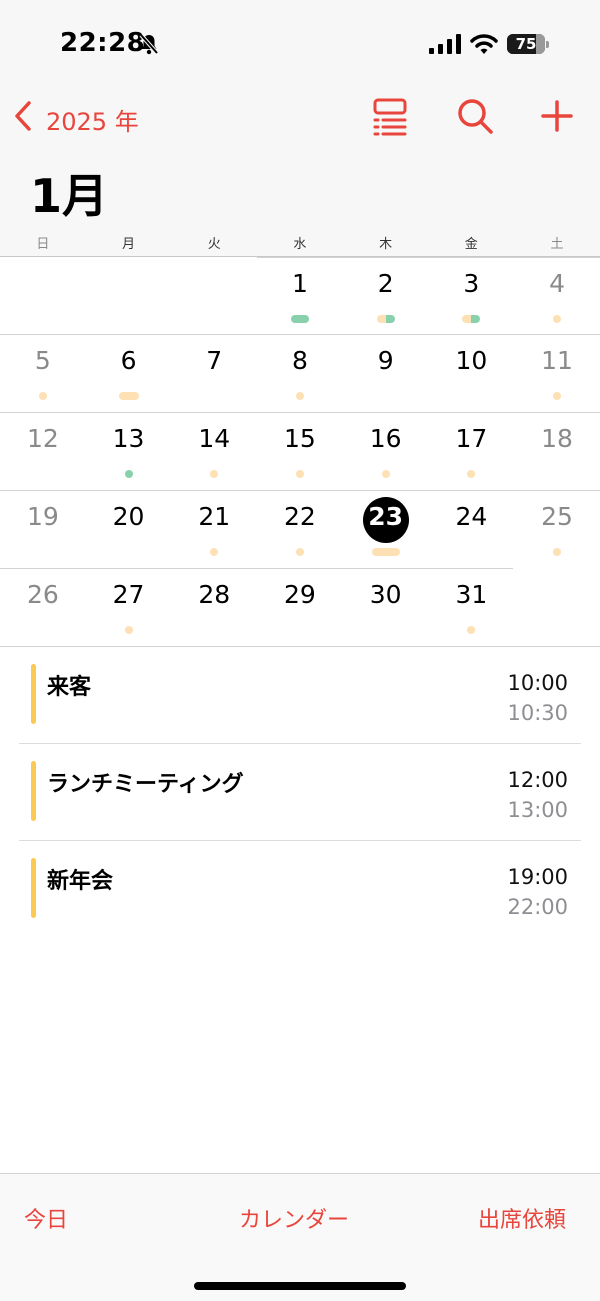 Image resolution: width=600 pixels, height=1301 pixels. What do you see at coordinates (129, 244) in the screenshot?
I see `weekday-label: 月` at bounding box center [129, 244].